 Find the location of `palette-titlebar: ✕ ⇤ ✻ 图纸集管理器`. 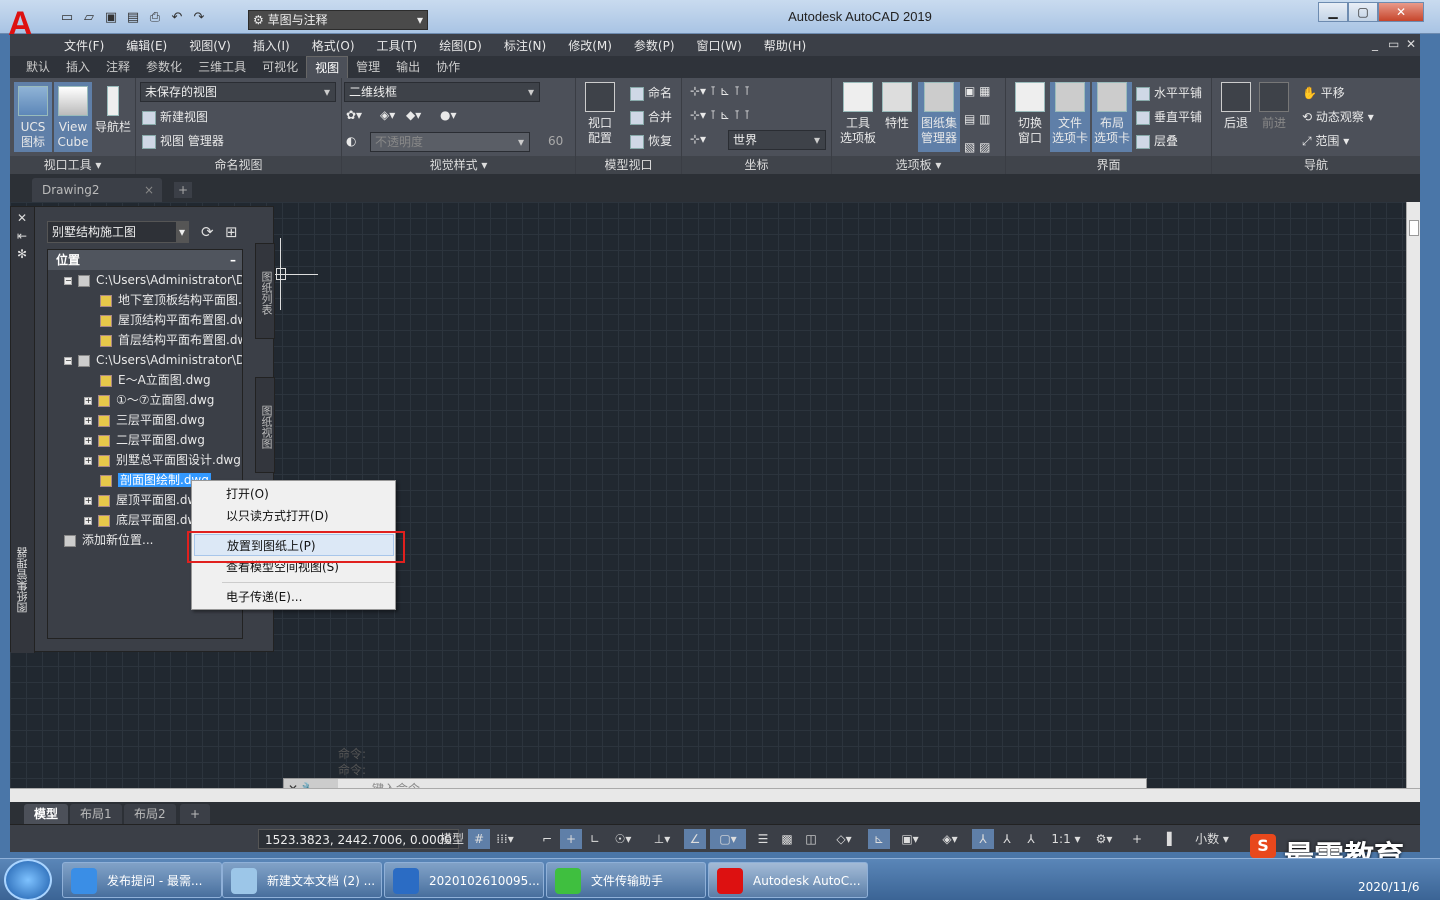

palette-titlebar: ✕ ⇤ ✻ 图纸集管理器 is located at coordinates (23, 430).